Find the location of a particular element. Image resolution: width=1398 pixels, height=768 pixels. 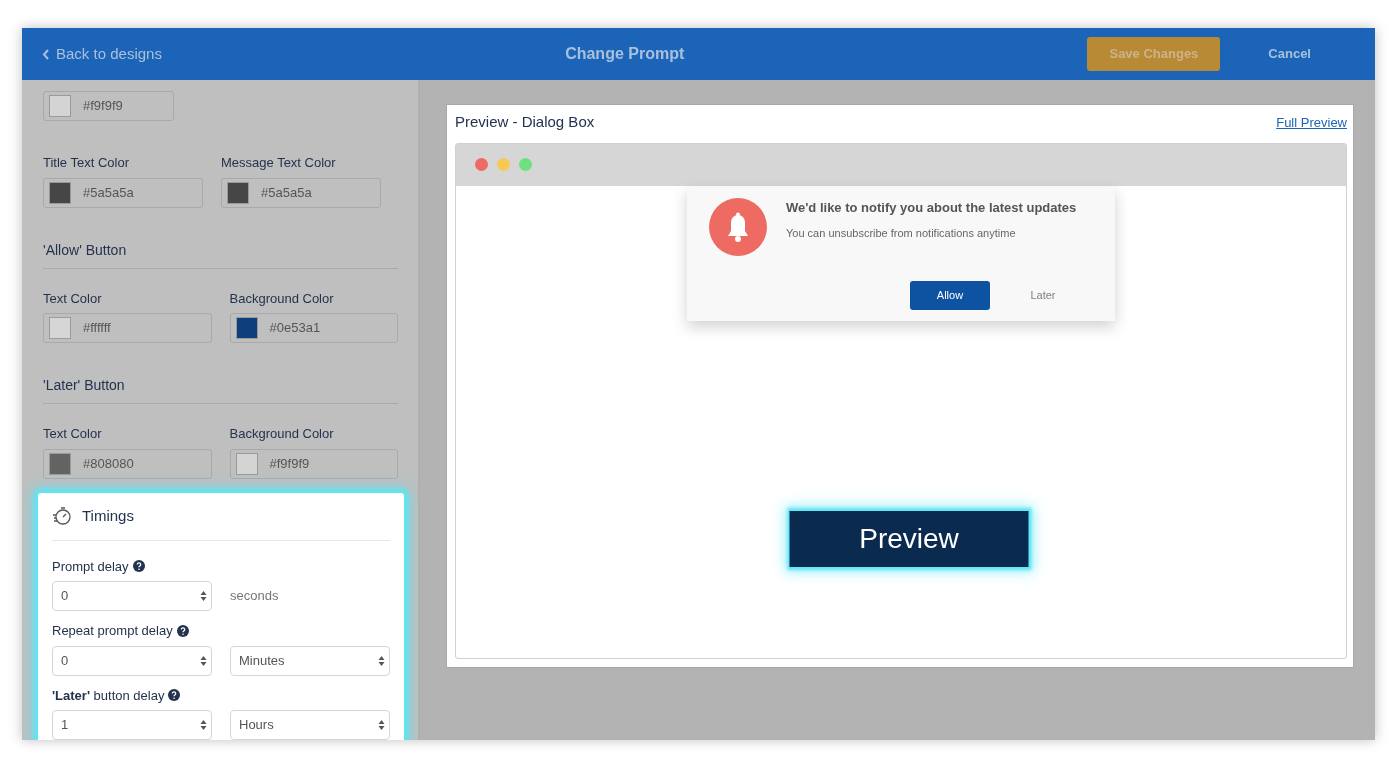

stopwatch-icon is located at coordinates (62, 516).